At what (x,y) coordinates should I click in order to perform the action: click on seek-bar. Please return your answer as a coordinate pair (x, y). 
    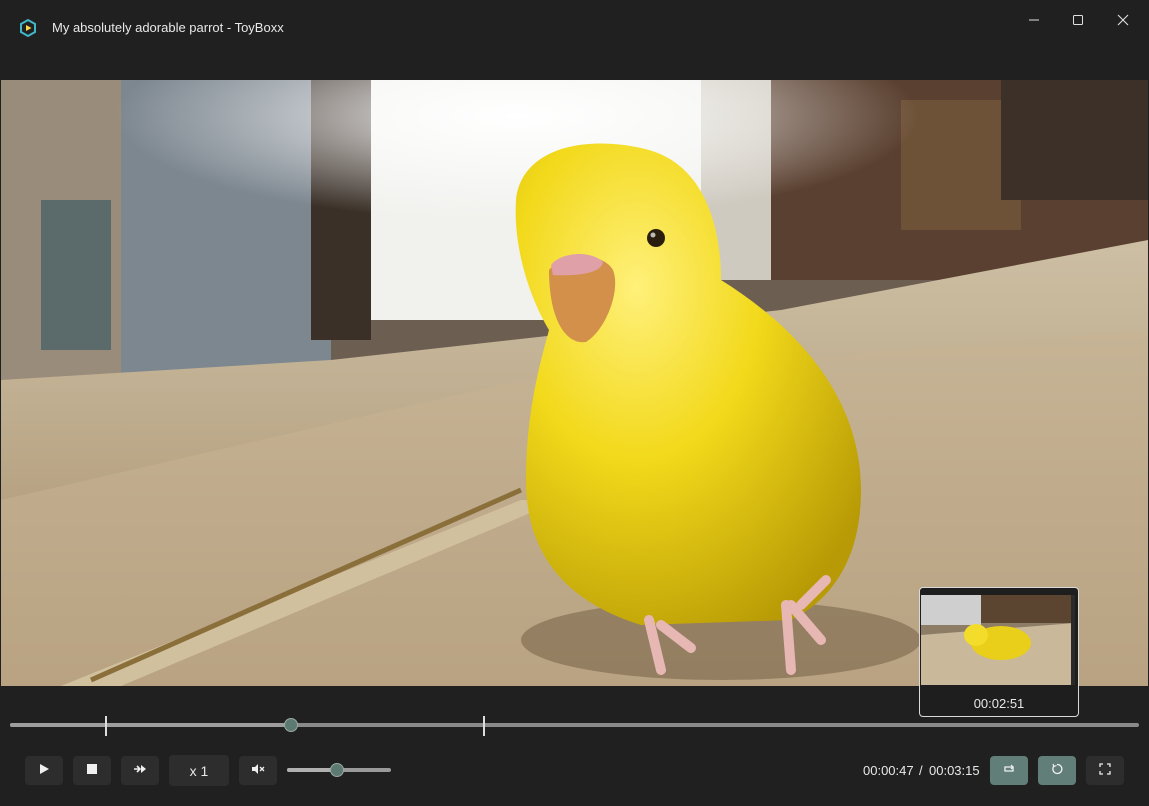
    Looking at the image, I should click on (574, 725).